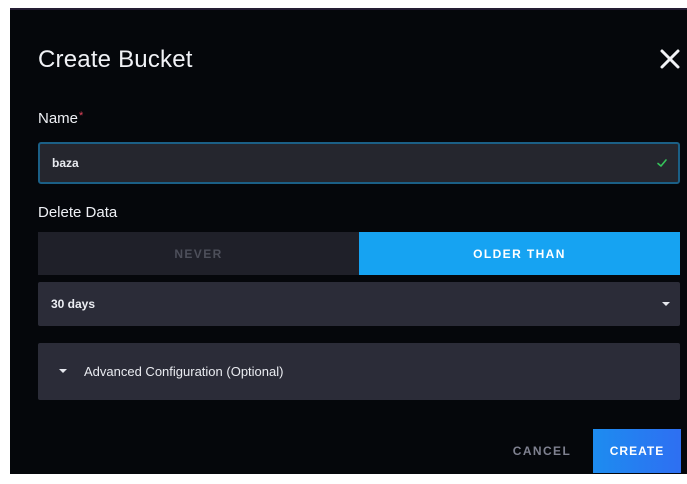 The height and width of the screenshot is (484, 687). What do you see at coordinates (78, 212) in the screenshot?
I see `delete-data-label: Delete Data` at bounding box center [78, 212].